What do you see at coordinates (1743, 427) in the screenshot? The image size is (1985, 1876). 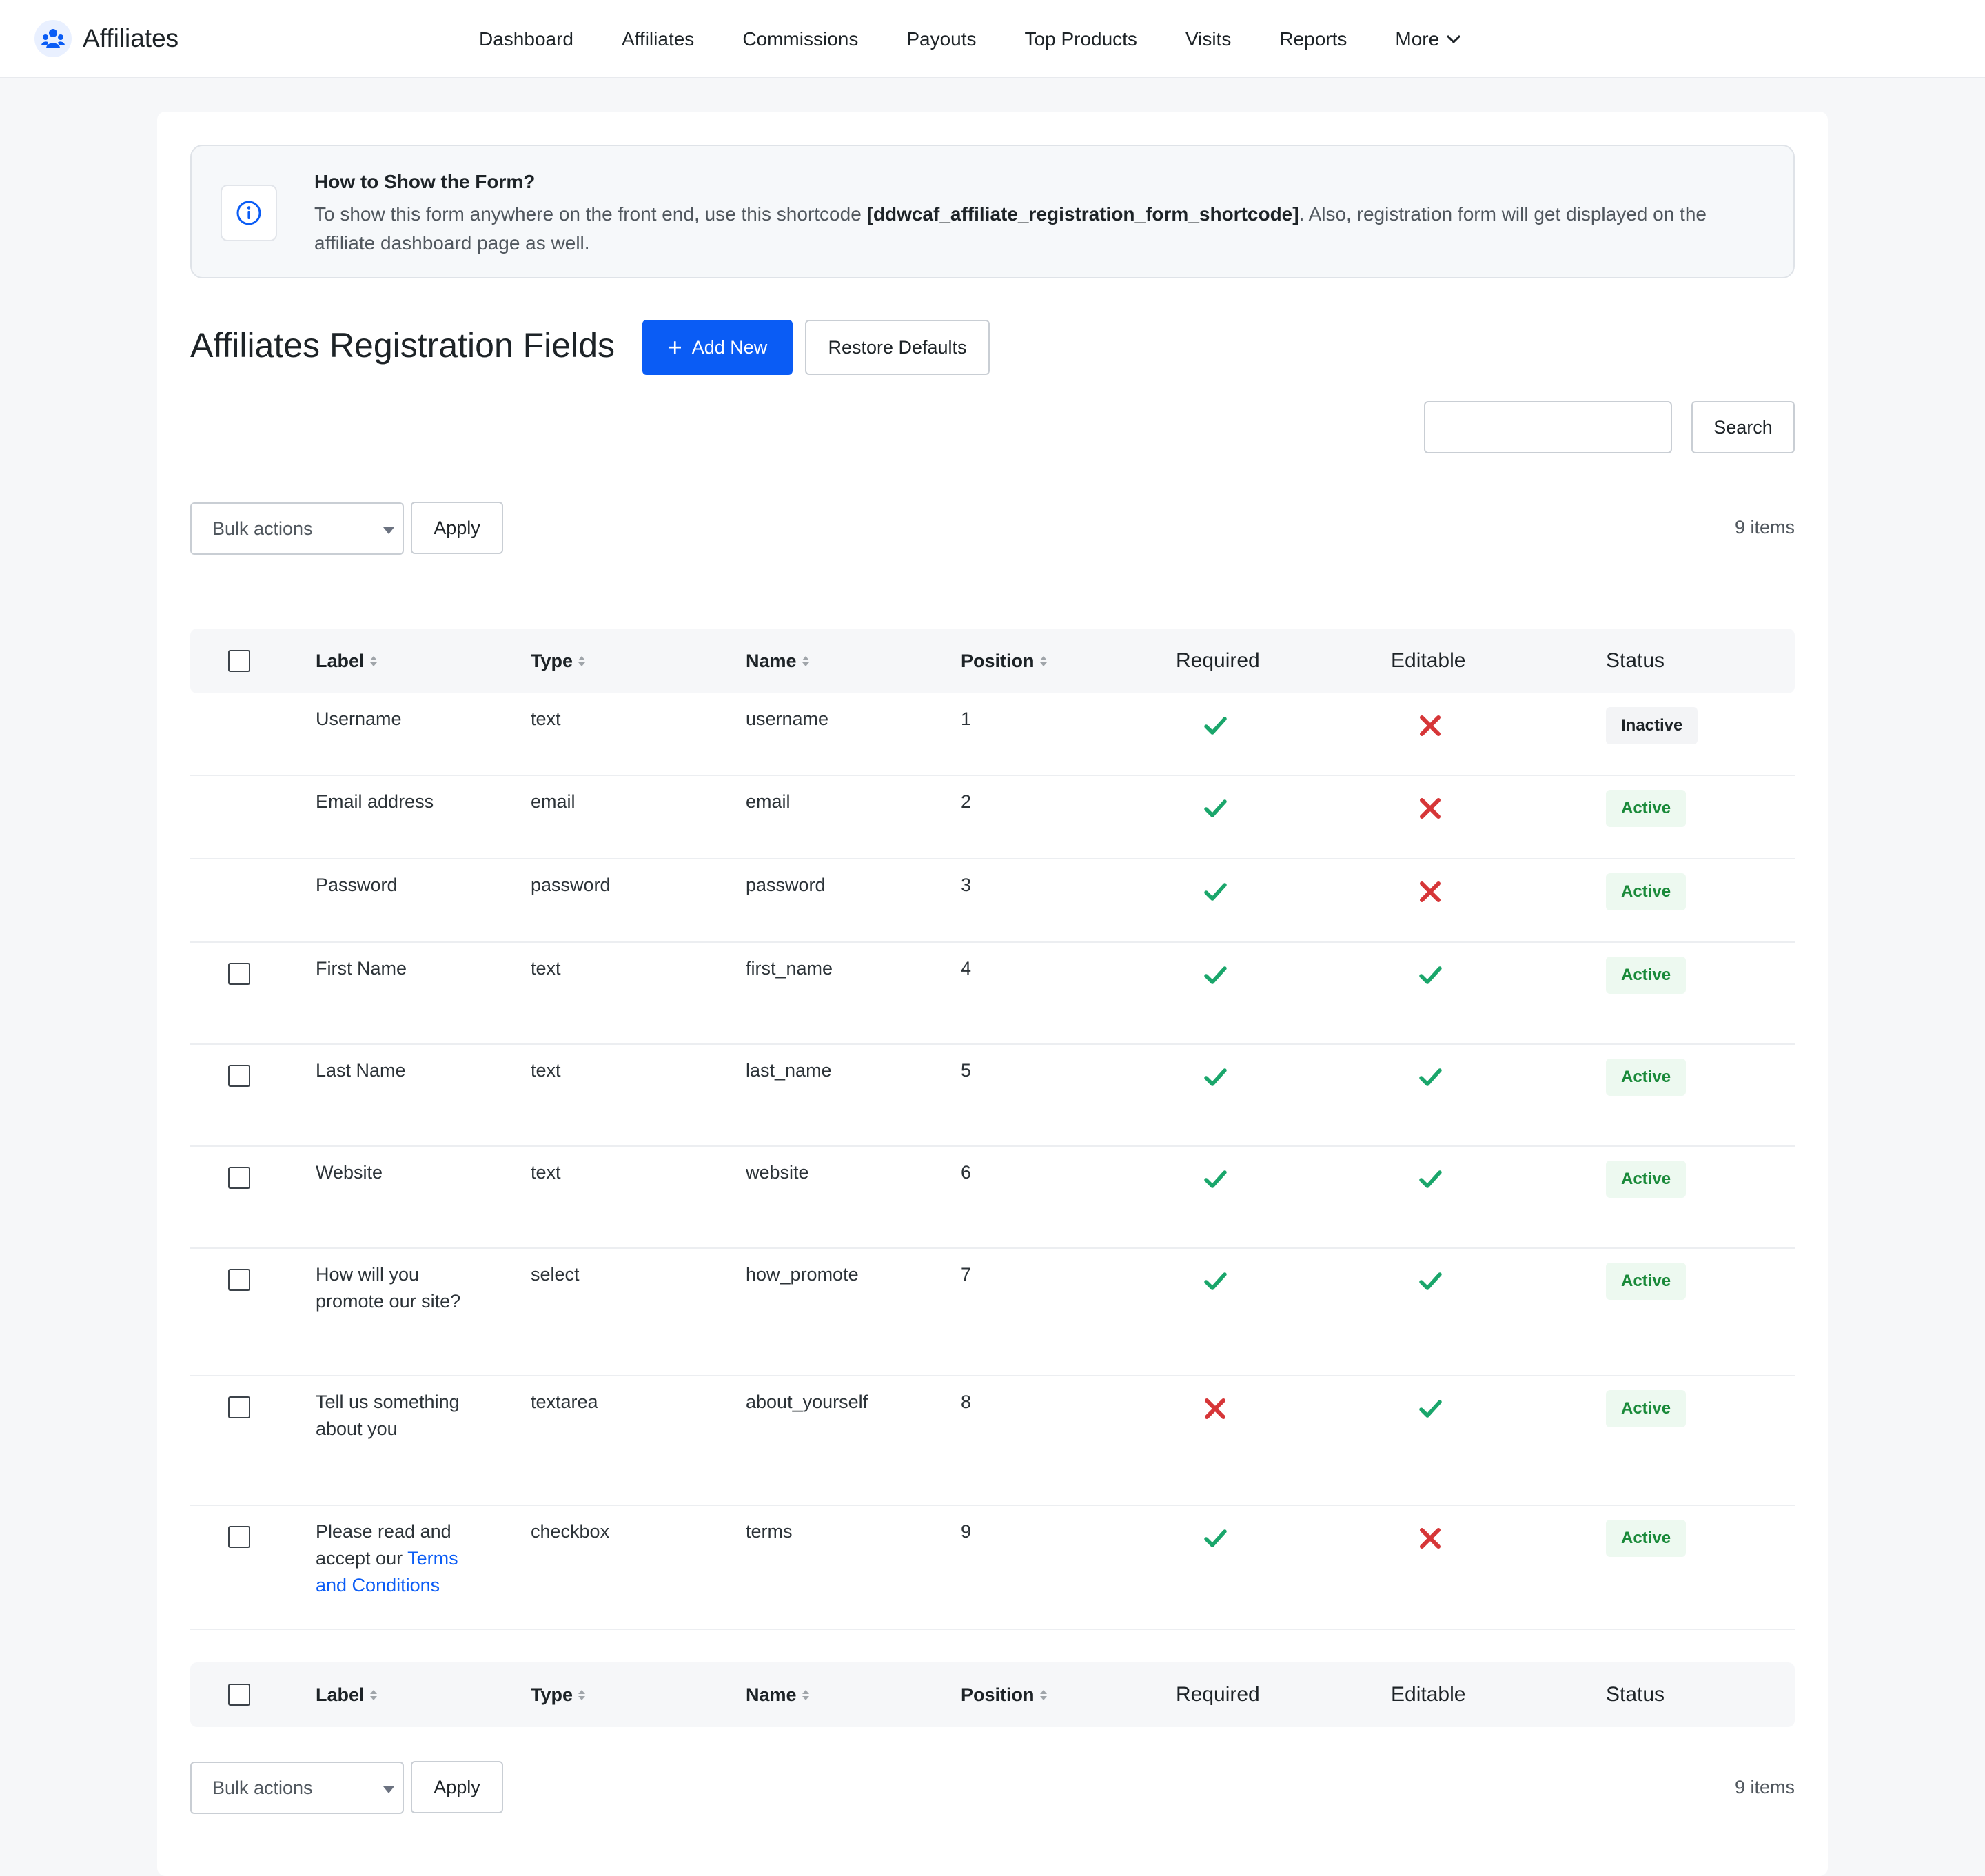 I see `search-button: Search` at bounding box center [1743, 427].